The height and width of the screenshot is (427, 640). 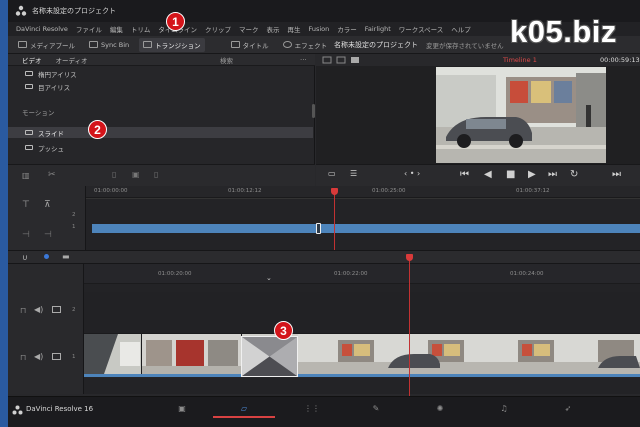 What do you see at coordinates (161, 175) in the screenshot?
I see `tool-strip: ▥ ✂ ▯ ▣ ▯` at bounding box center [161, 175].